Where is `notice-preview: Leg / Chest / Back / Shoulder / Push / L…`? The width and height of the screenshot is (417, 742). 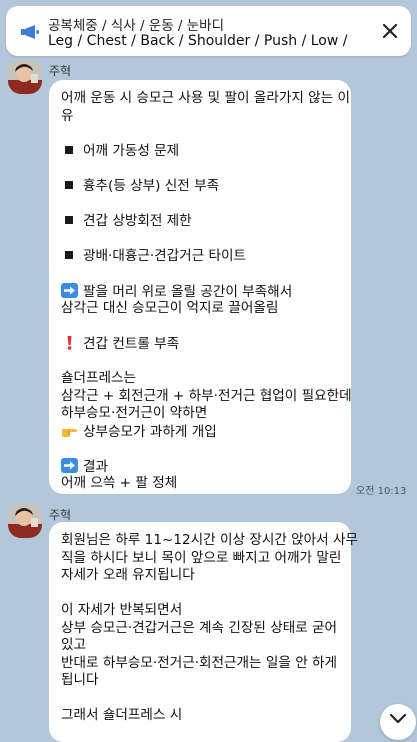
notice-preview: Leg / Chest / Back / Shoulder / Push / L… is located at coordinates (198, 41).